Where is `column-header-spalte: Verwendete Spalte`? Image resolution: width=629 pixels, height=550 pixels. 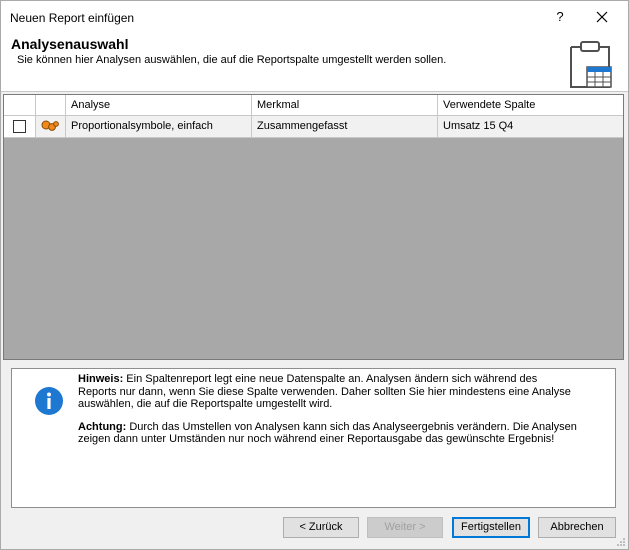
column-header-spalte: Verwendete Spalte is located at coordinates (530, 105).